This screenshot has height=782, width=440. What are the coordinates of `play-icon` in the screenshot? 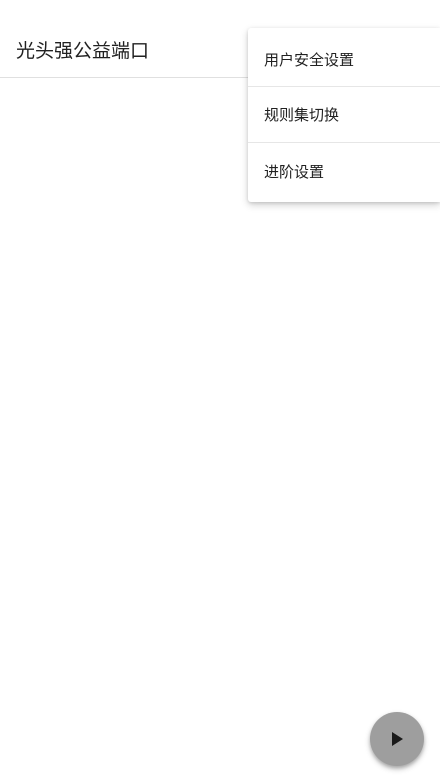 It's located at (397, 739).